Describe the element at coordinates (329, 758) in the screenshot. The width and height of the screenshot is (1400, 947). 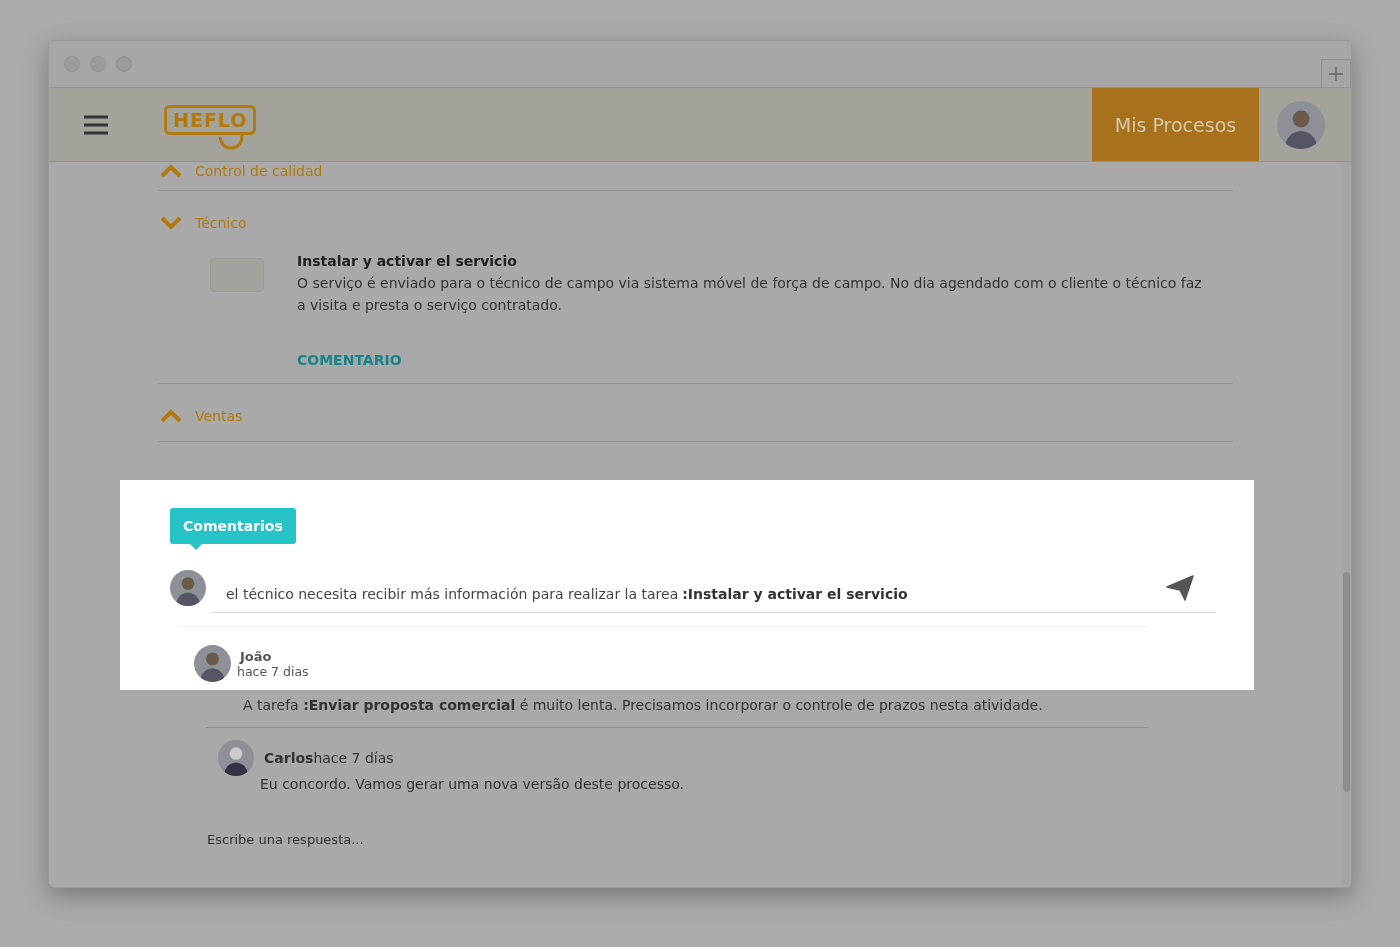
I see `reply-author: Carloshace 7 días` at that location.